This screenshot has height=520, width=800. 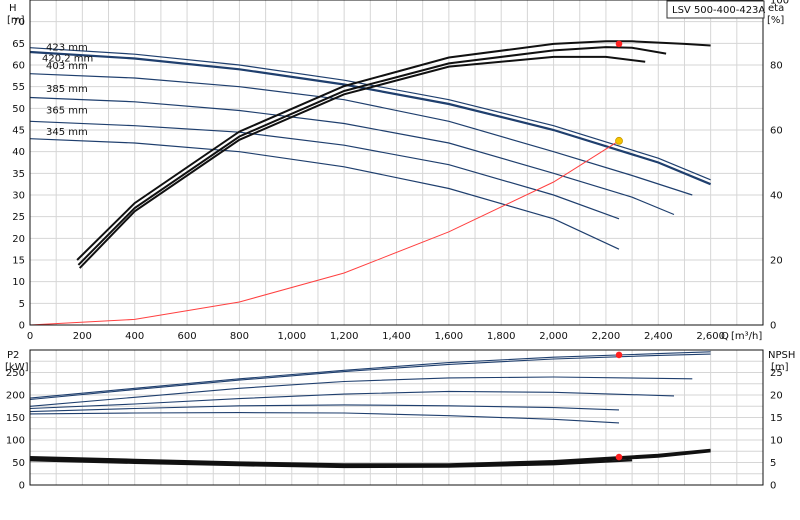 What do you see at coordinates (775, 20) in the screenshot?
I see `eta-axis-unit: [%]` at bounding box center [775, 20].